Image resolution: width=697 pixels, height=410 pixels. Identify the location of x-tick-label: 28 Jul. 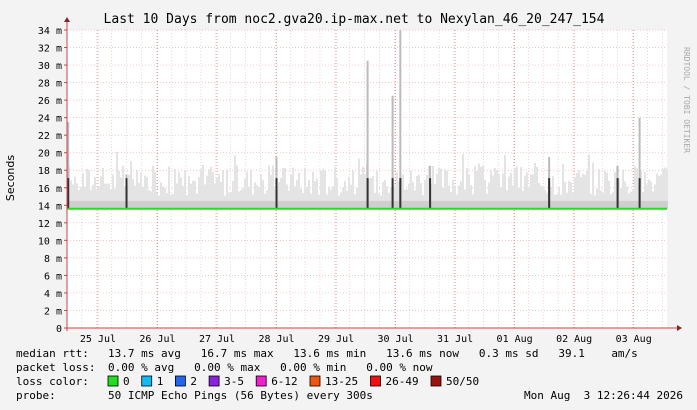
(276, 339).